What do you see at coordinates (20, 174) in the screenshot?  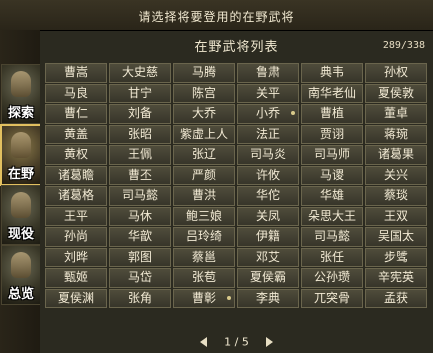 I see `tab-unaffiliated-label: 在野` at bounding box center [20, 174].